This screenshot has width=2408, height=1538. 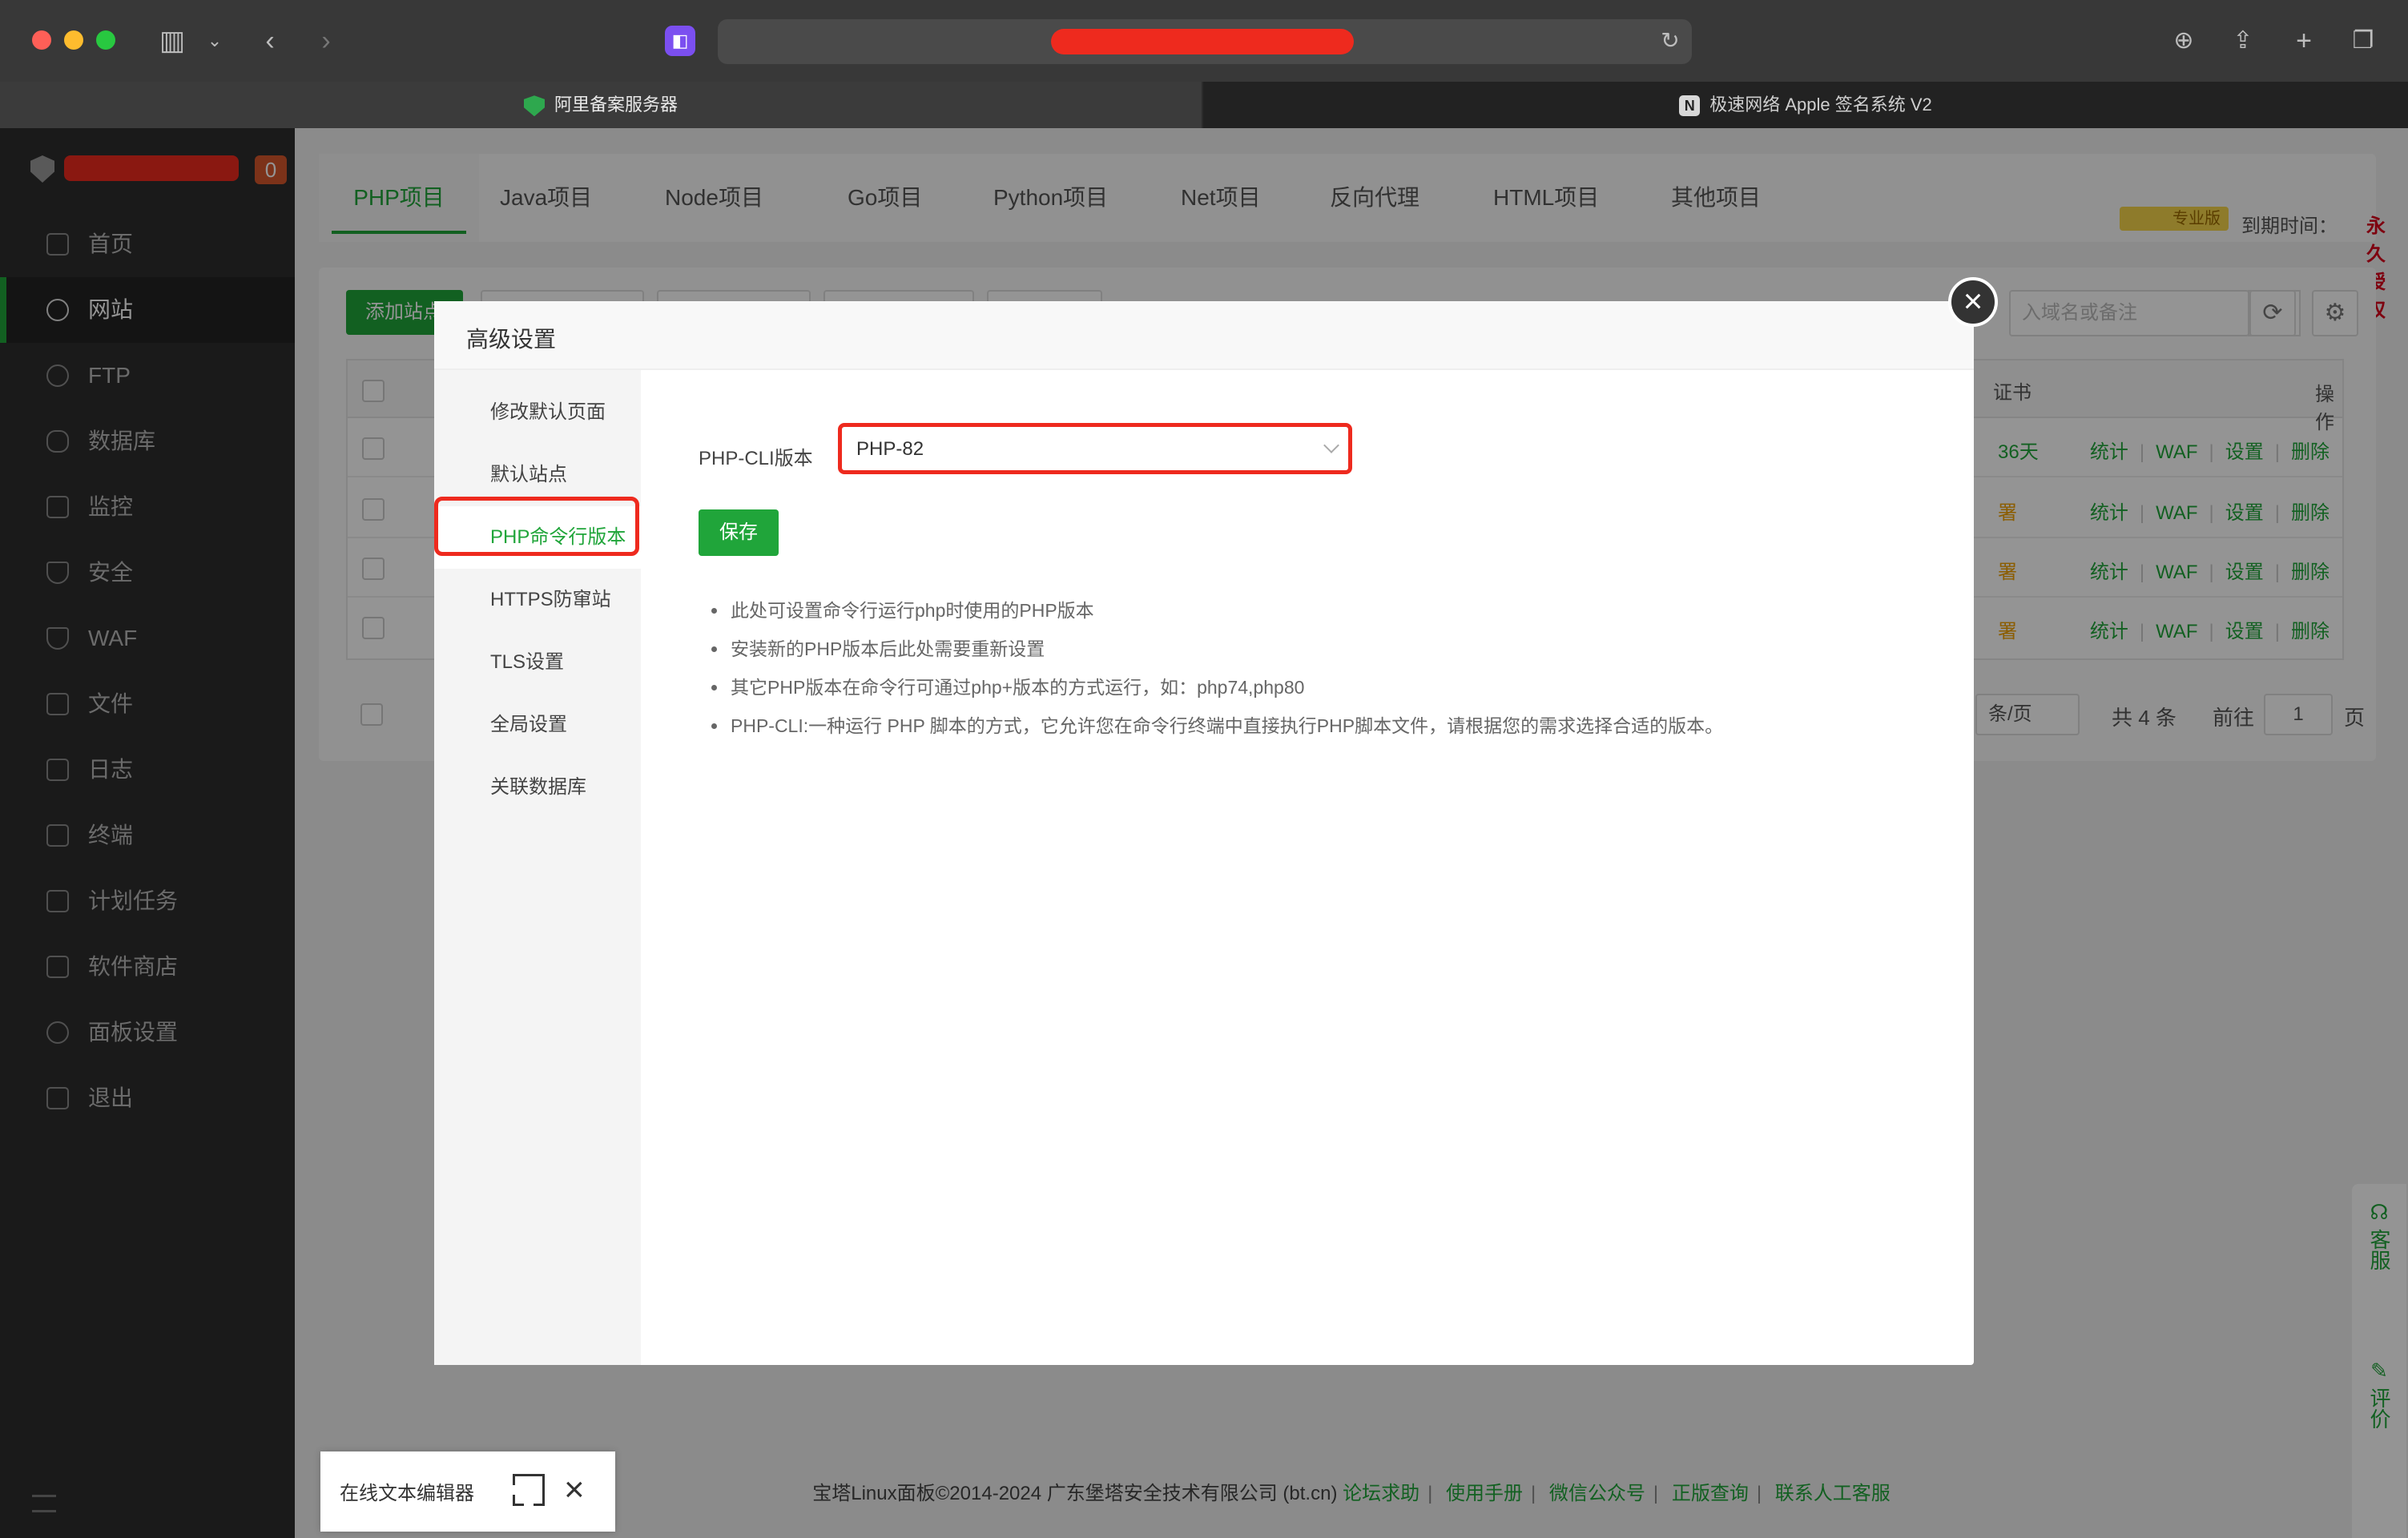 What do you see at coordinates (2304, 41) in the screenshot?
I see `new-tab-icon: +` at bounding box center [2304, 41].